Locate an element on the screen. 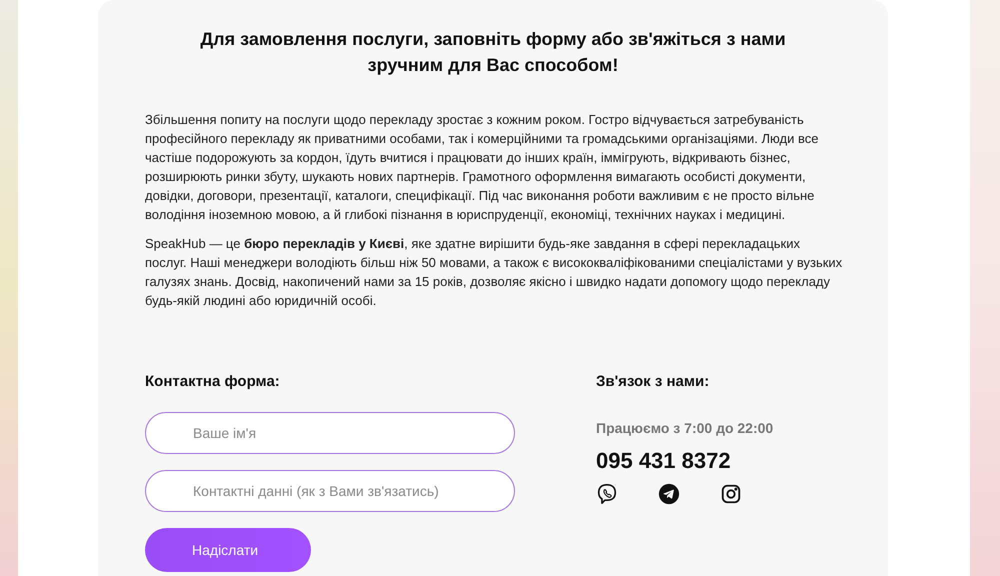 Image resolution: width=1000 pixels, height=576 pixels. submit-button: Надіслати is located at coordinates (228, 550).